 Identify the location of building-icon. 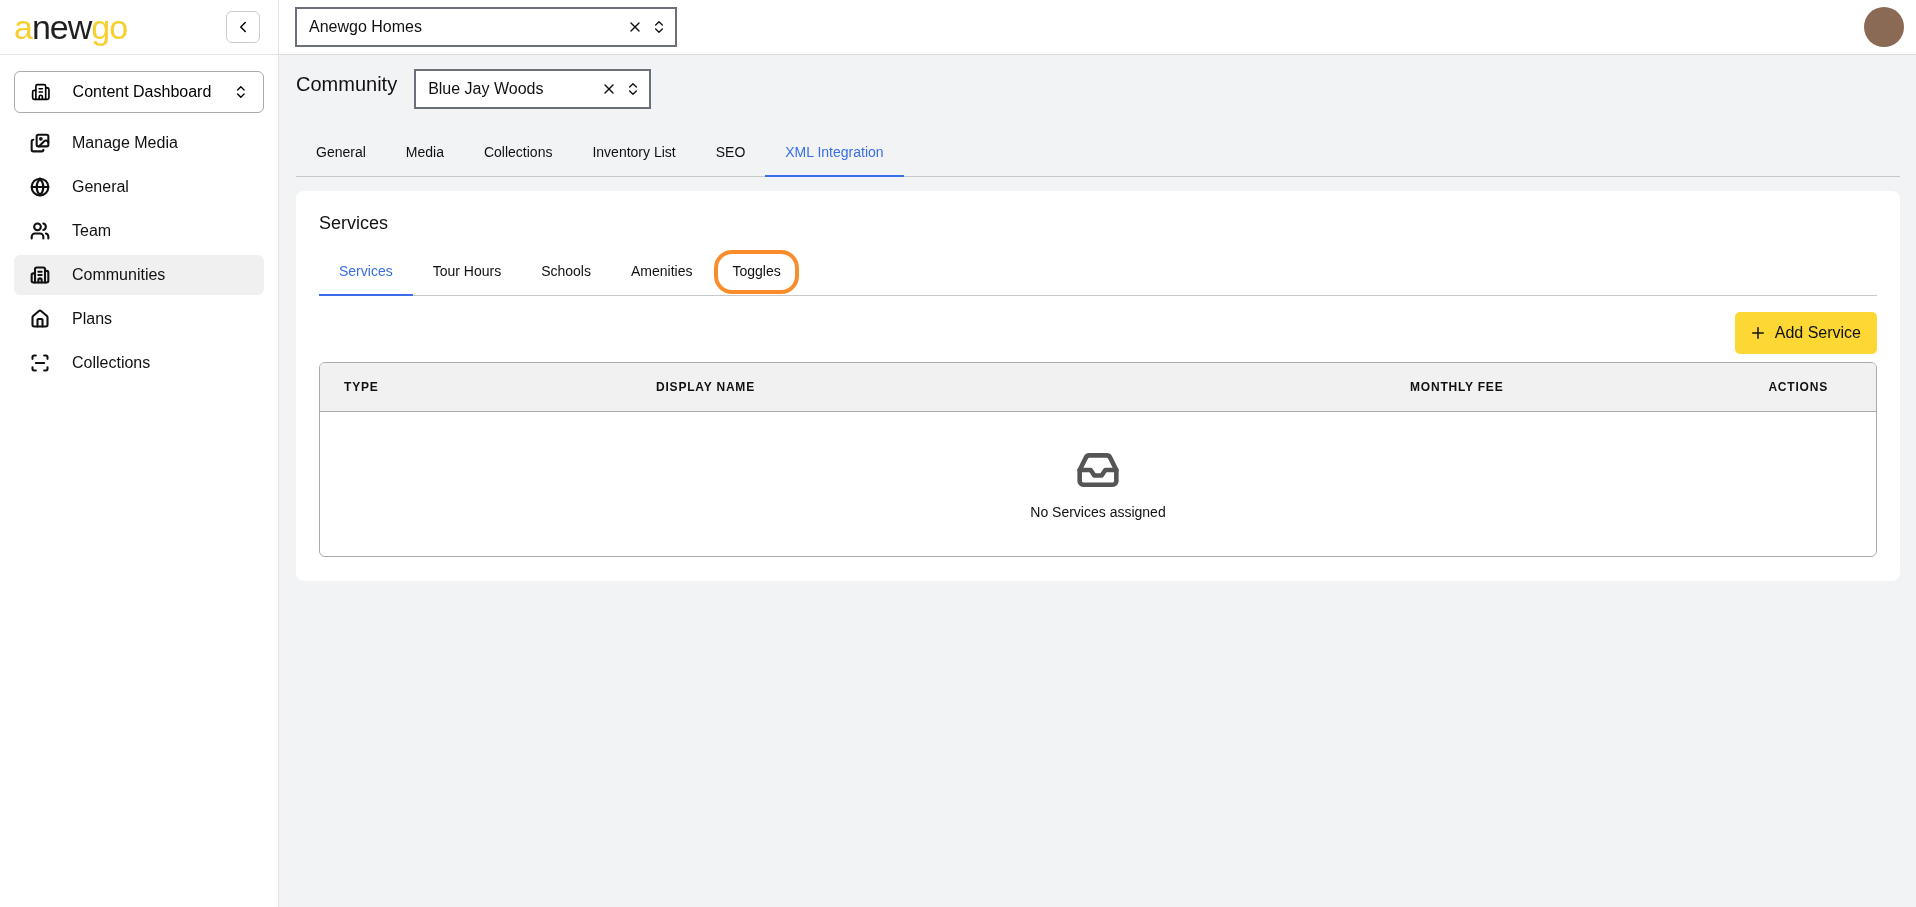
(41, 92).